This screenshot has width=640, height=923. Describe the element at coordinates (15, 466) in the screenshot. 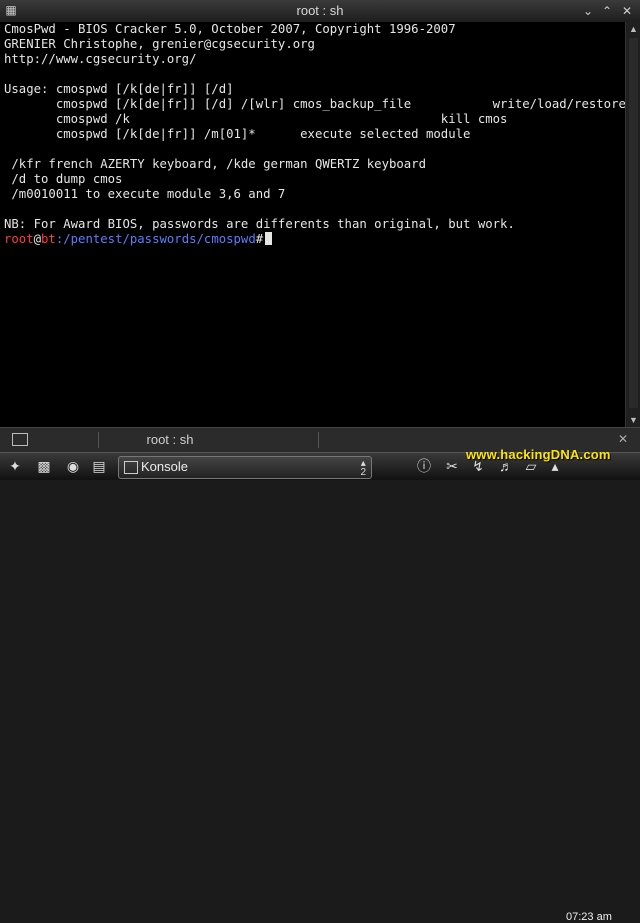

I see `kde-menu-icon: ✦` at that location.